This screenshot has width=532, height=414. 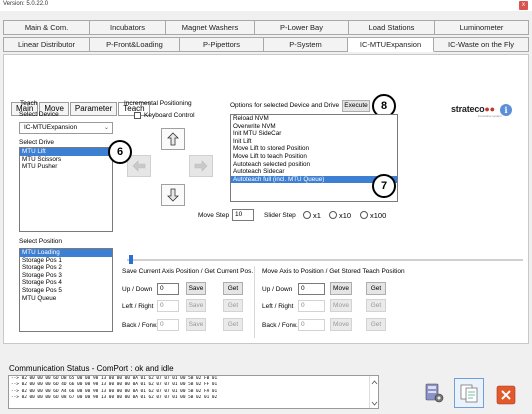 What do you see at coordinates (364, 215) in the screenshot?
I see `radio-x100` at bounding box center [364, 215].